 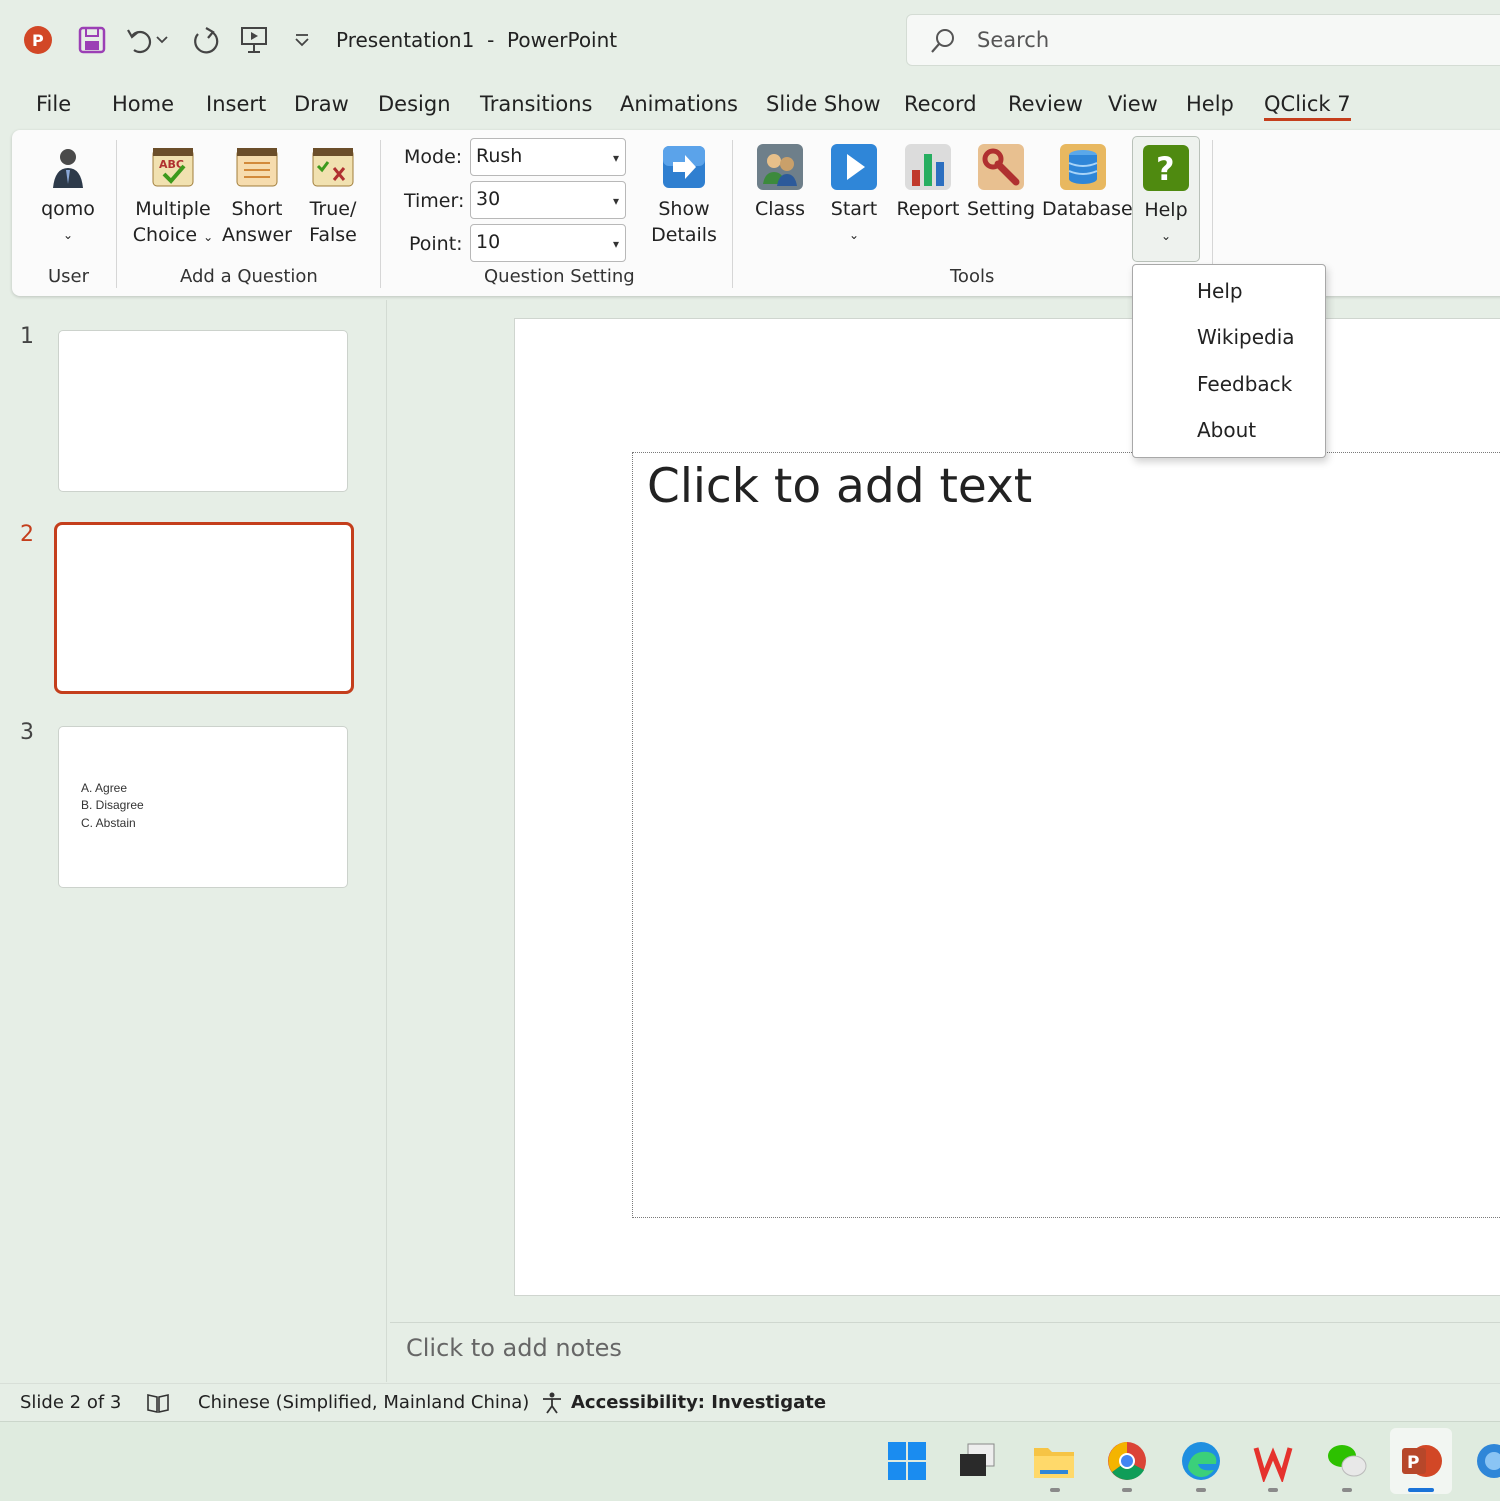 What do you see at coordinates (548, 157) in the screenshot?
I see `mode-select: Rush ▾` at bounding box center [548, 157].